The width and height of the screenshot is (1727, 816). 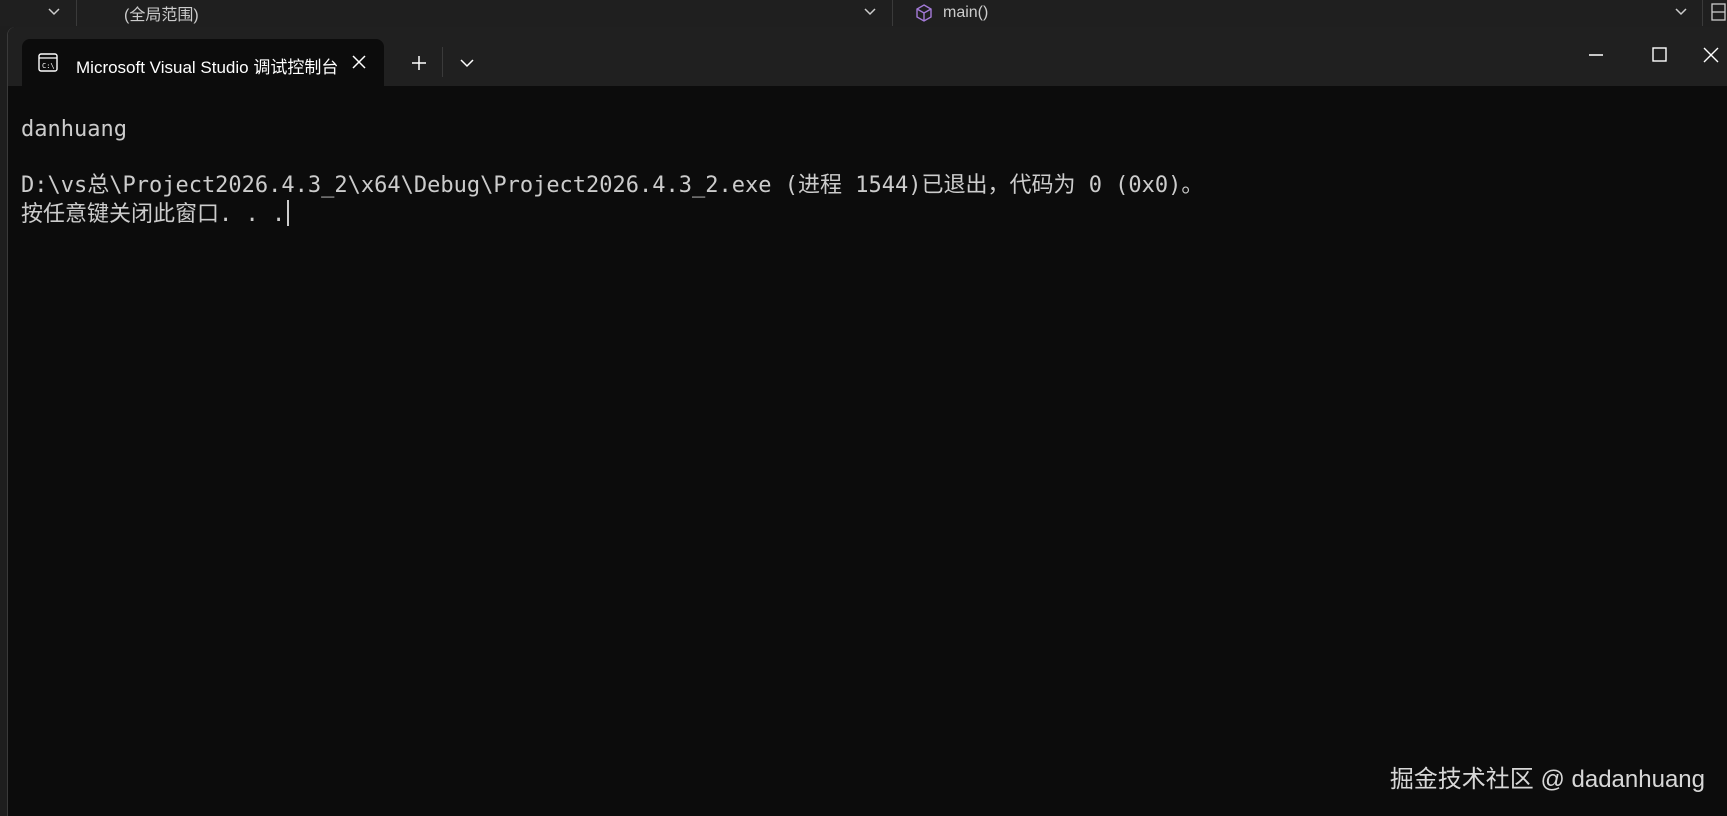 What do you see at coordinates (442, 62) in the screenshot?
I see `tab-divider` at bounding box center [442, 62].